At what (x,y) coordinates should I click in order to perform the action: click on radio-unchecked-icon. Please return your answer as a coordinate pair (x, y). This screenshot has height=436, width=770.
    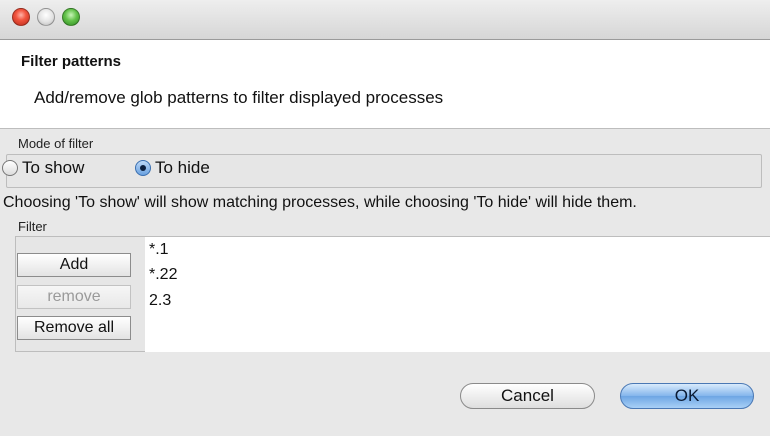
    Looking at the image, I should click on (10, 168).